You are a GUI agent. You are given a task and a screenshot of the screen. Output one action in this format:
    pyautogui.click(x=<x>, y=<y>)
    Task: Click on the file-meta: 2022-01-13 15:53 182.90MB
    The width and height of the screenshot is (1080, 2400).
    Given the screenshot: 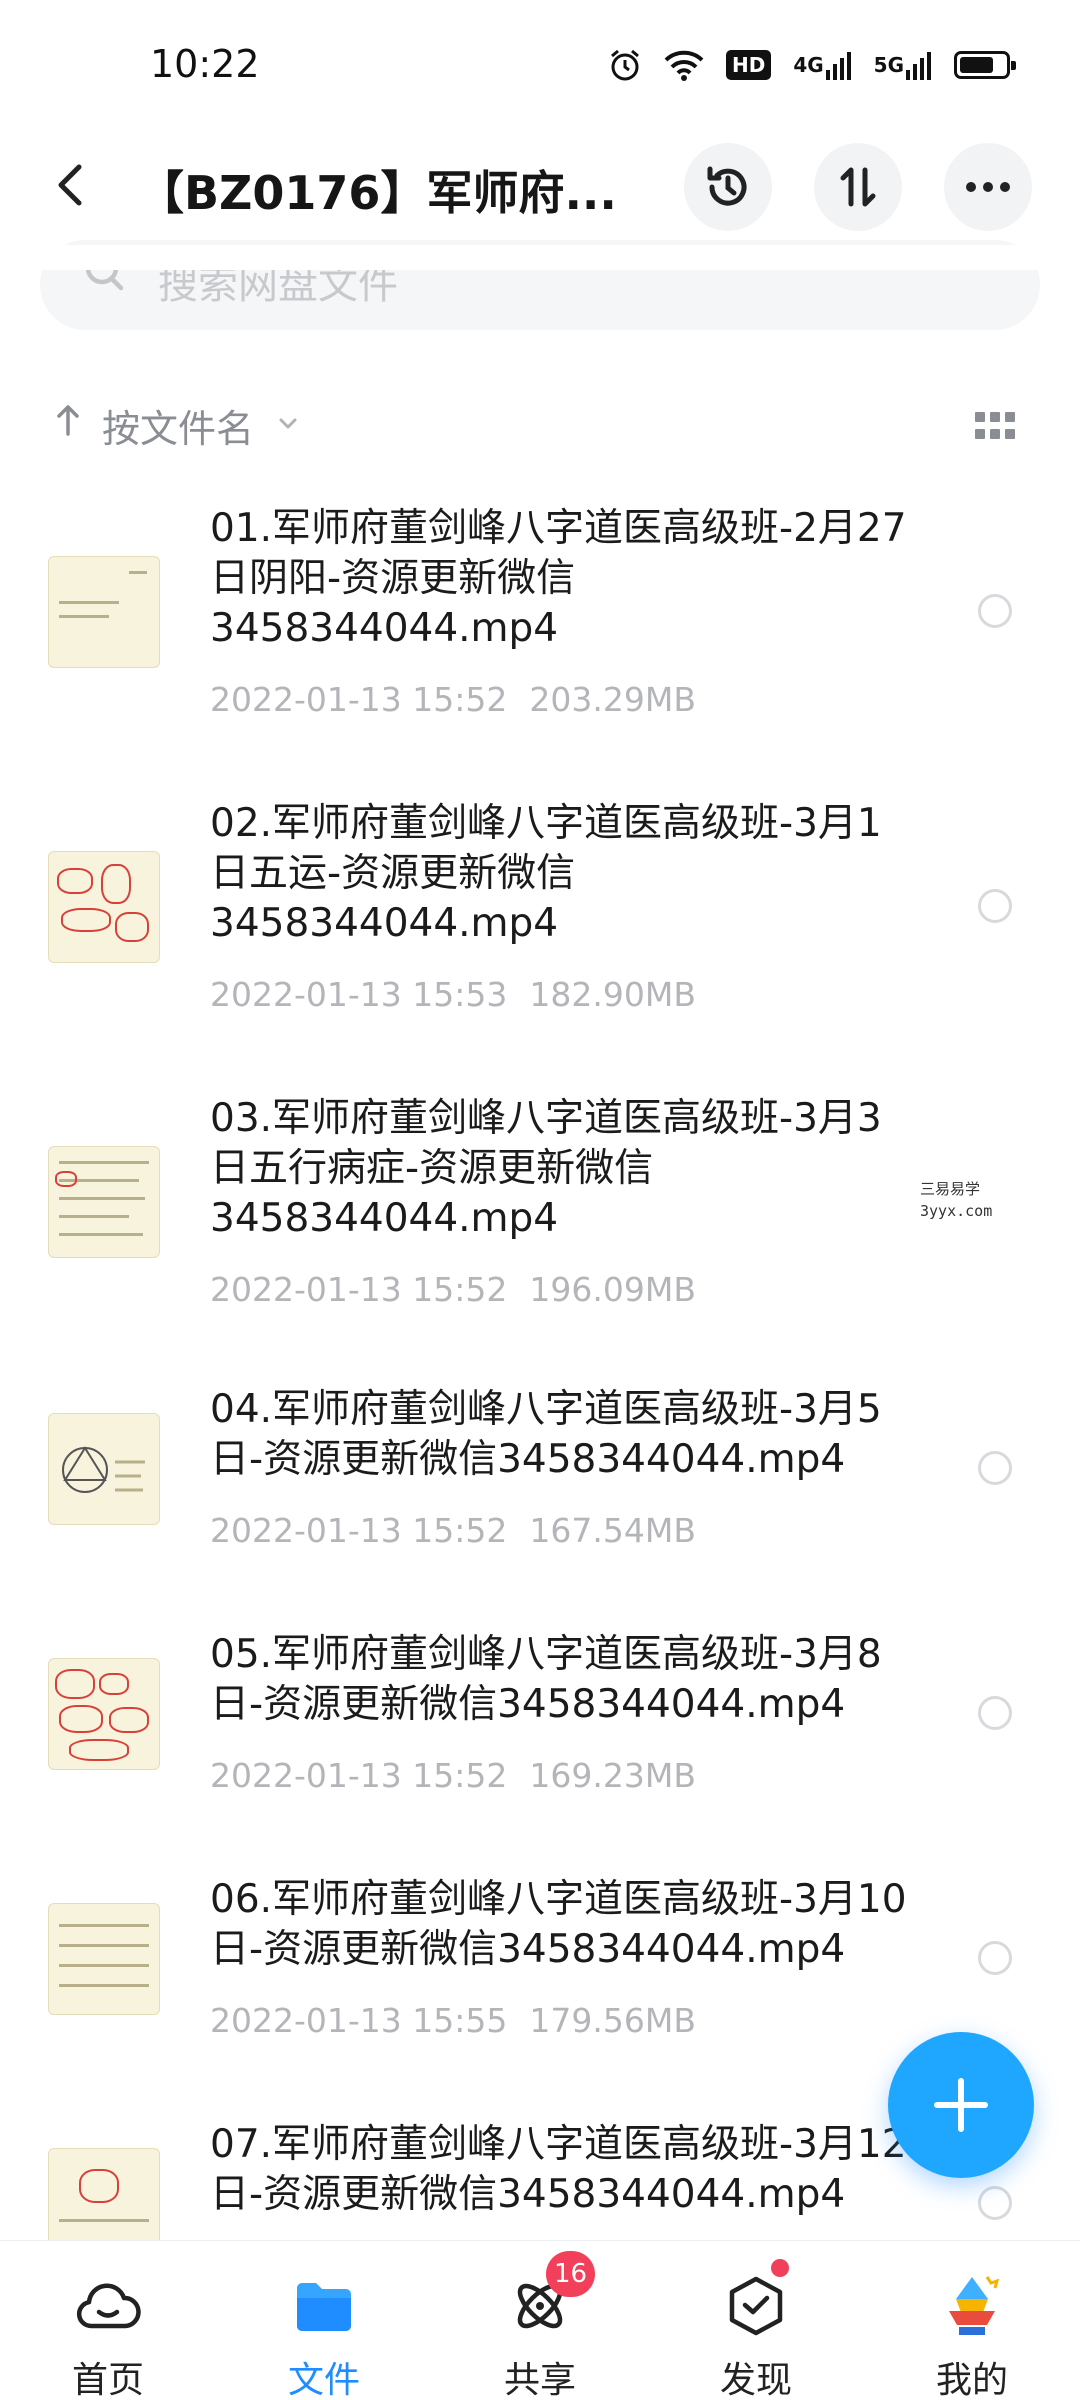 What is the action you would take?
    pyautogui.click(x=453, y=994)
    